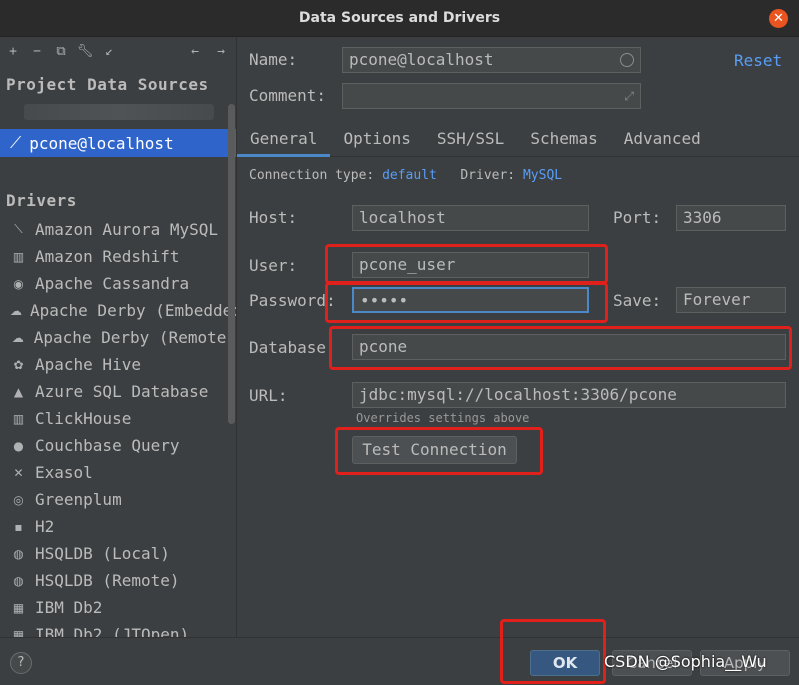 The image size is (799, 685). I want to click on ok-button: OK, so click(565, 663).